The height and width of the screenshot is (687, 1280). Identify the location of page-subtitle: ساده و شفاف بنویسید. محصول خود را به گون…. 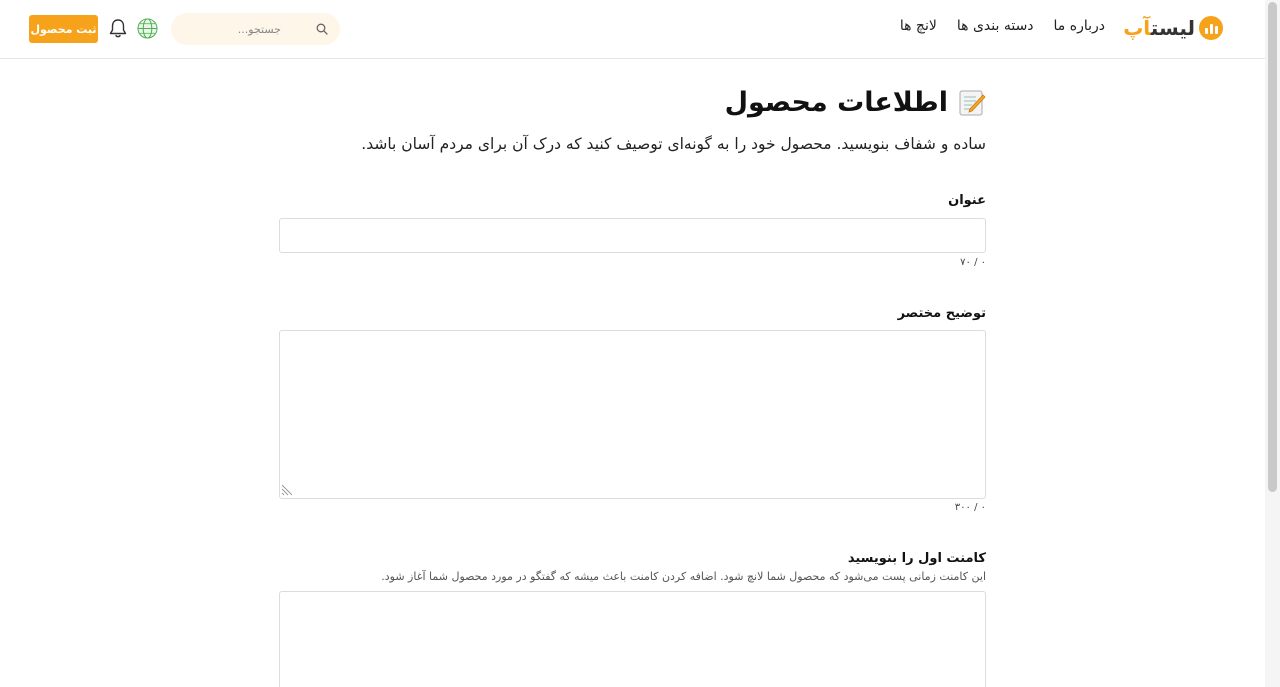
(673, 144).